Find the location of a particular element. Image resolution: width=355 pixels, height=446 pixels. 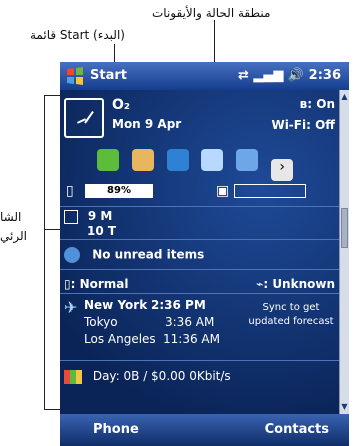

clock-icon is located at coordinates (84, 118).